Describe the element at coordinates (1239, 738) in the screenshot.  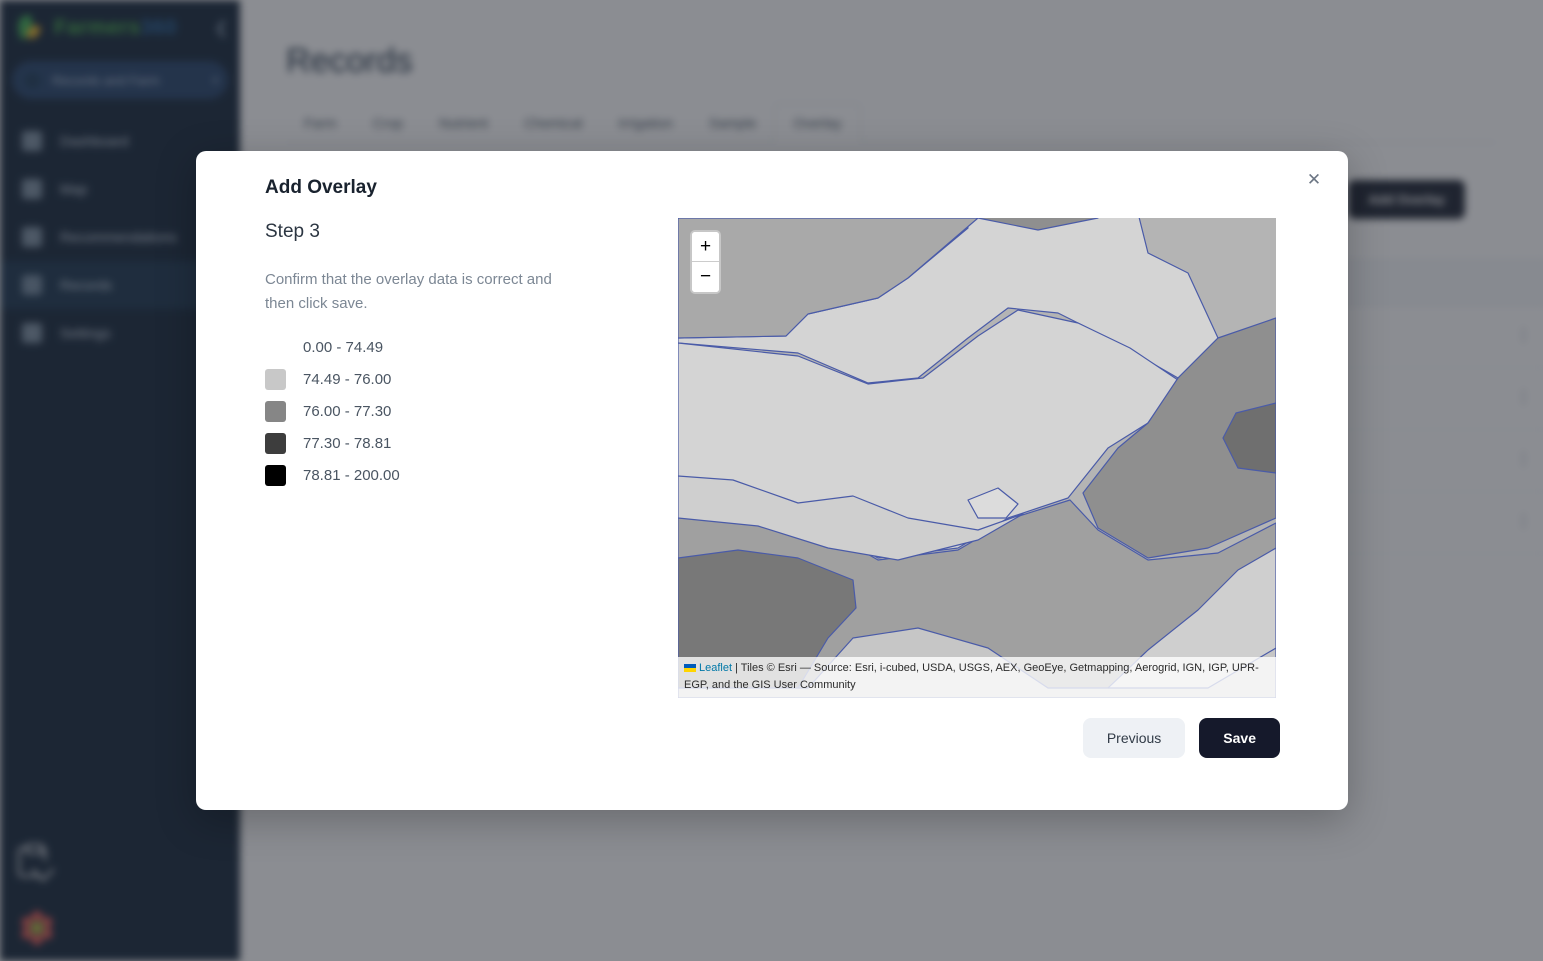
I see `save-button: Save` at that location.